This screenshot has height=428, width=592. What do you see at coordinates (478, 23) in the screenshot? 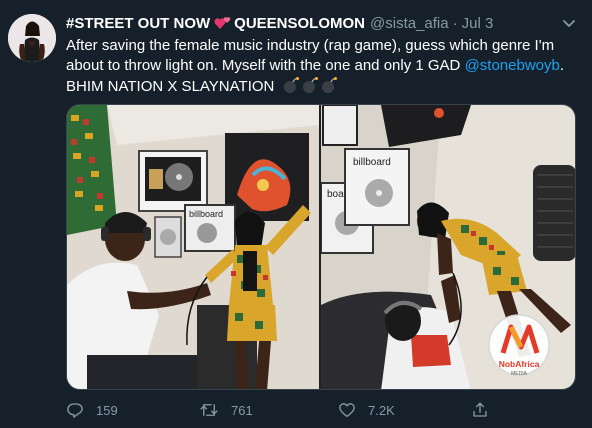
I see `tweet-date: Jul 3` at bounding box center [478, 23].